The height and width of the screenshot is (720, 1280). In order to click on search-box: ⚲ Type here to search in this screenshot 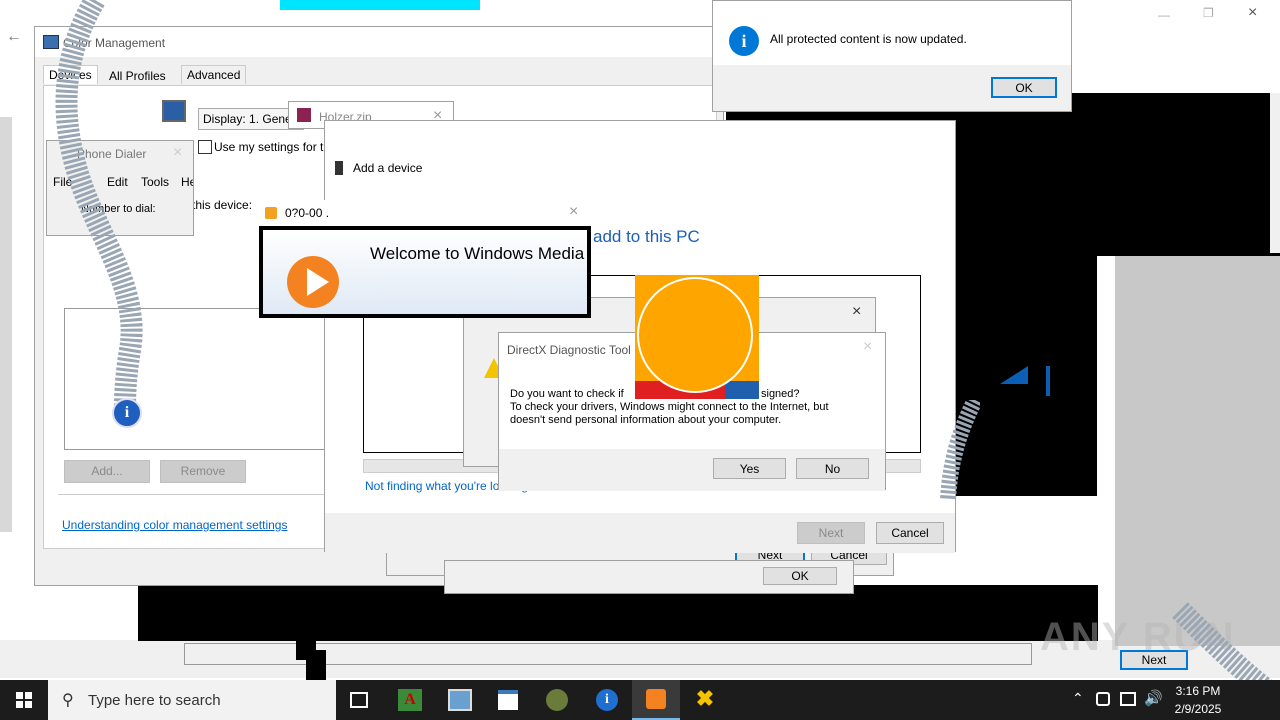, I will do `click(192, 700)`.